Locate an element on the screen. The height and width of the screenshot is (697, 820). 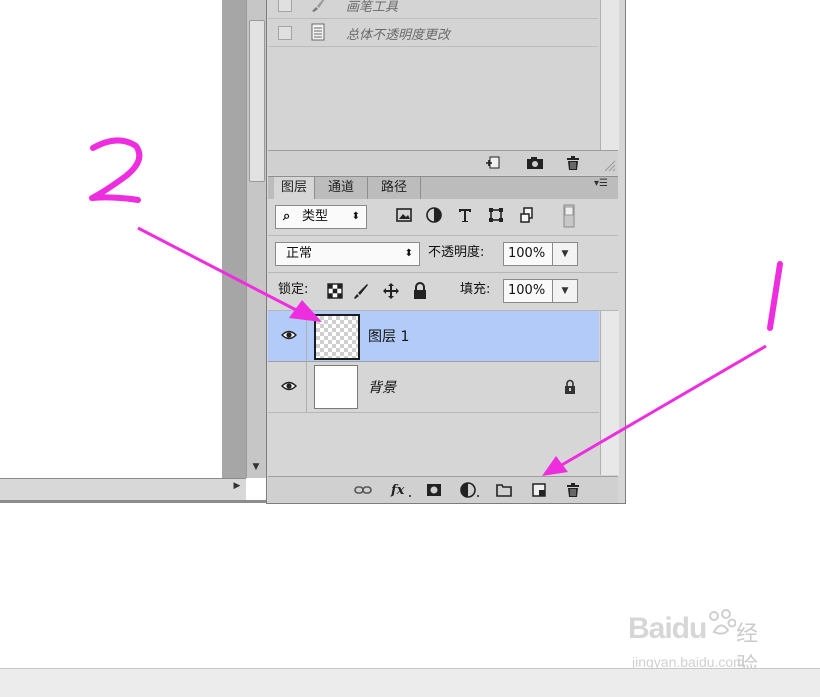
scroll-right-arrow-icon: ▶ is located at coordinates (237, 488).